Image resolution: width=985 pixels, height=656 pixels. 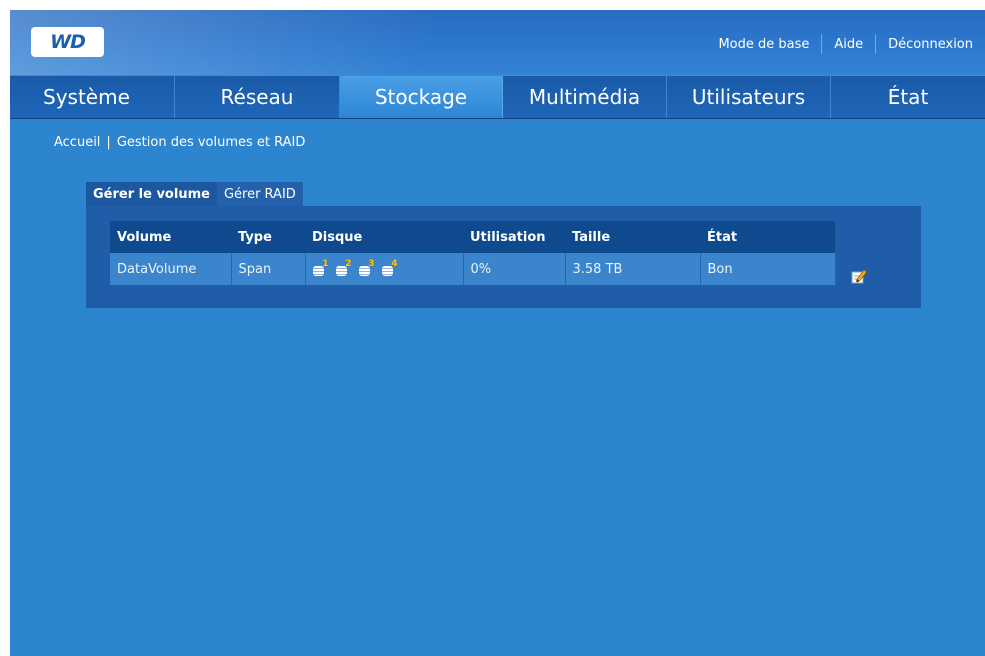 What do you see at coordinates (320, 267) in the screenshot?
I see `disk-stack-icon: 1` at bounding box center [320, 267].